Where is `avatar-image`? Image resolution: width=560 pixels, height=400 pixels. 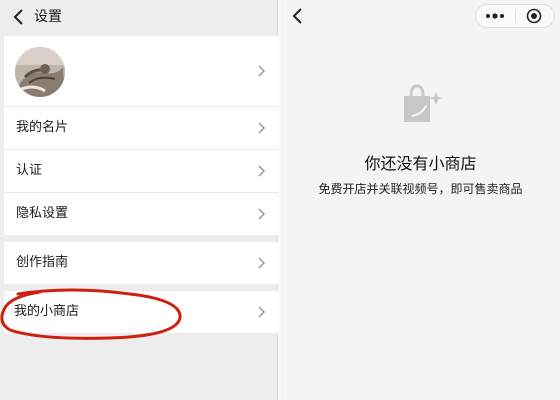 avatar-image is located at coordinates (40, 72).